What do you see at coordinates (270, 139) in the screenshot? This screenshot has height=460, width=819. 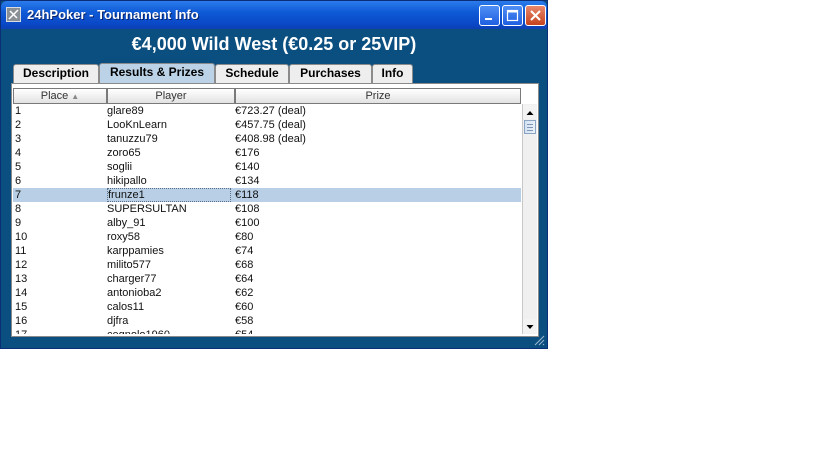 I see `prize-cell: €408.98 (deal)` at bounding box center [270, 139].